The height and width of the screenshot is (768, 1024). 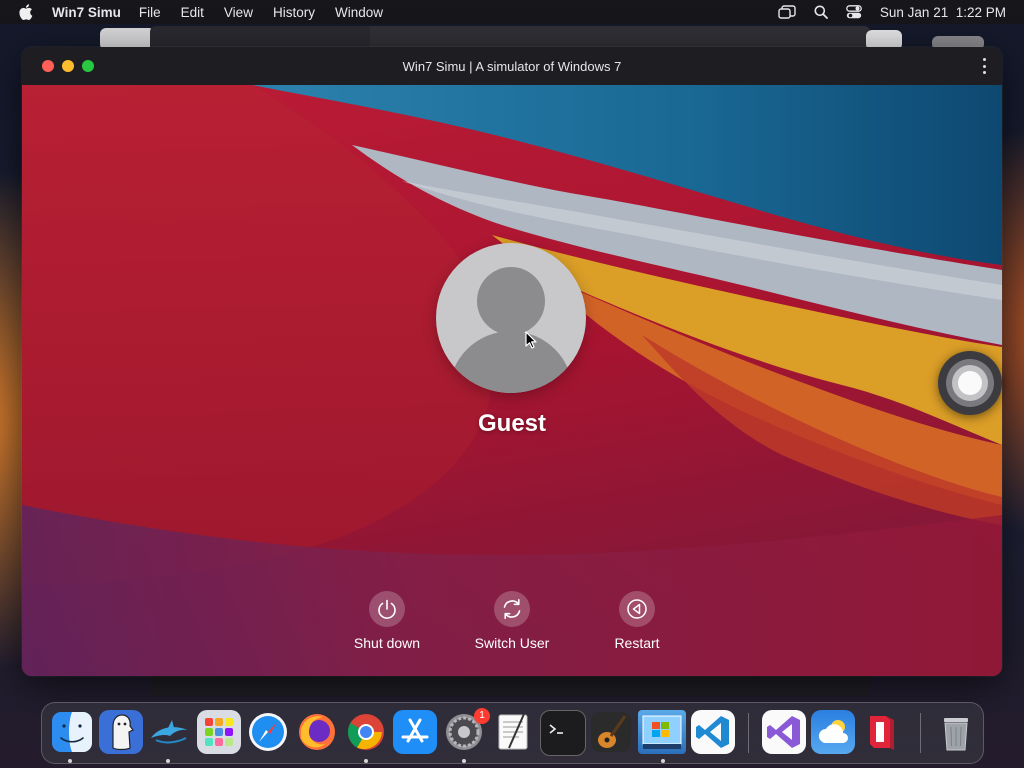 What do you see at coordinates (202, 12) in the screenshot?
I see `menu-edit: Edit` at bounding box center [202, 12].